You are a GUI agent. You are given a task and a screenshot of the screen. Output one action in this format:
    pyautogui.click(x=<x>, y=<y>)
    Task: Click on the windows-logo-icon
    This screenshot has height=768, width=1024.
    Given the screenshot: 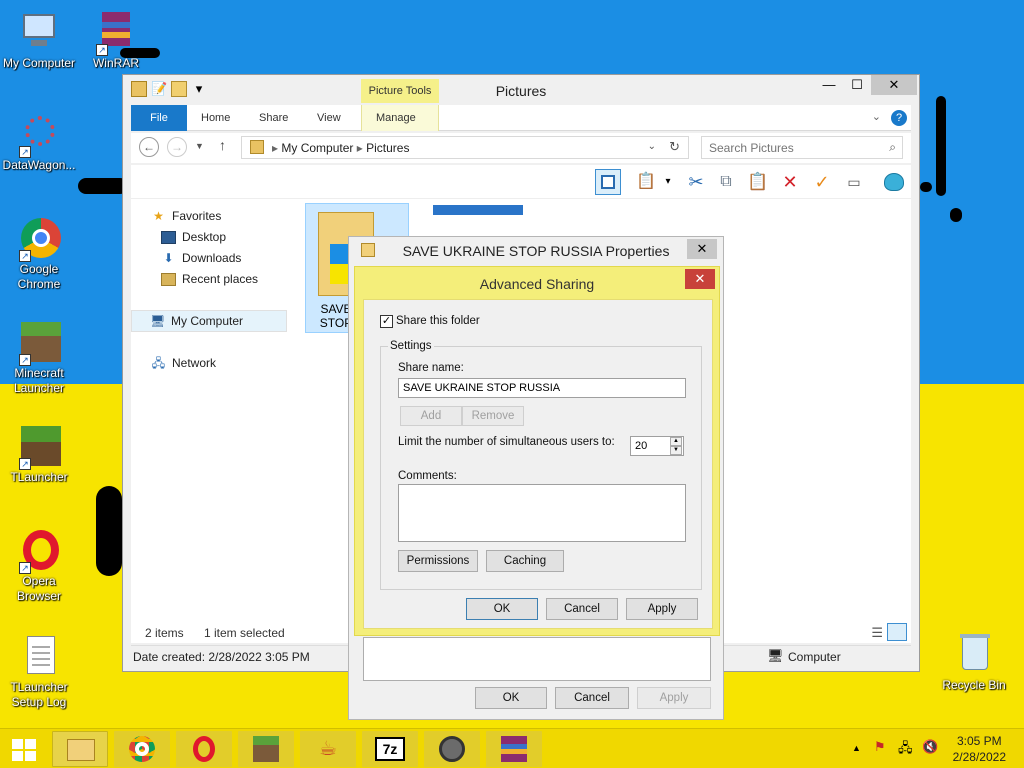 What is the action you would take?
    pyautogui.click(x=24, y=750)
    